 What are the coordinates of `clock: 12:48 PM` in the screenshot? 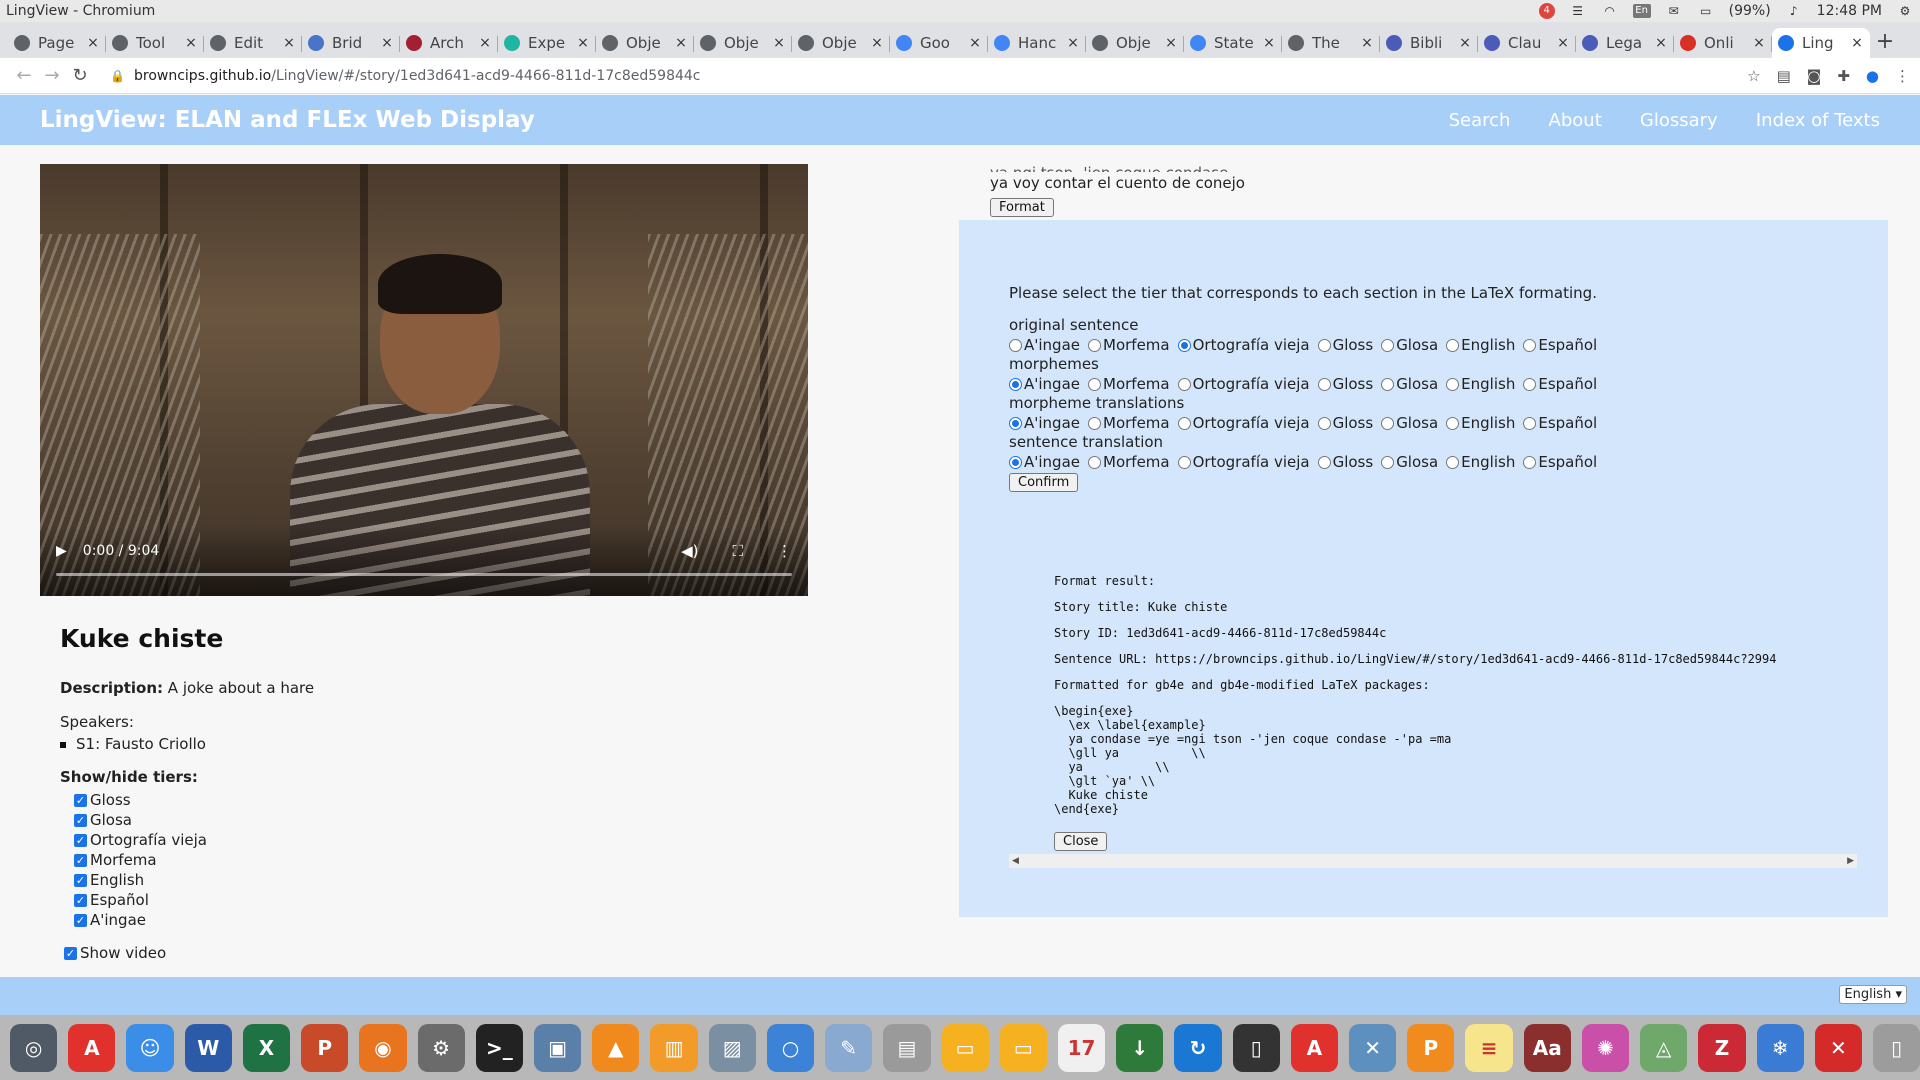 It's located at (1849, 11).